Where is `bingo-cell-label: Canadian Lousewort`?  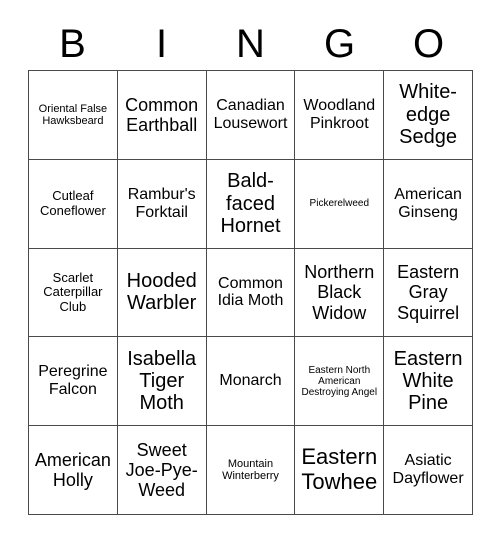 bingo-cell-label: Canadian Lousewort is located at coordinates (250, 114).